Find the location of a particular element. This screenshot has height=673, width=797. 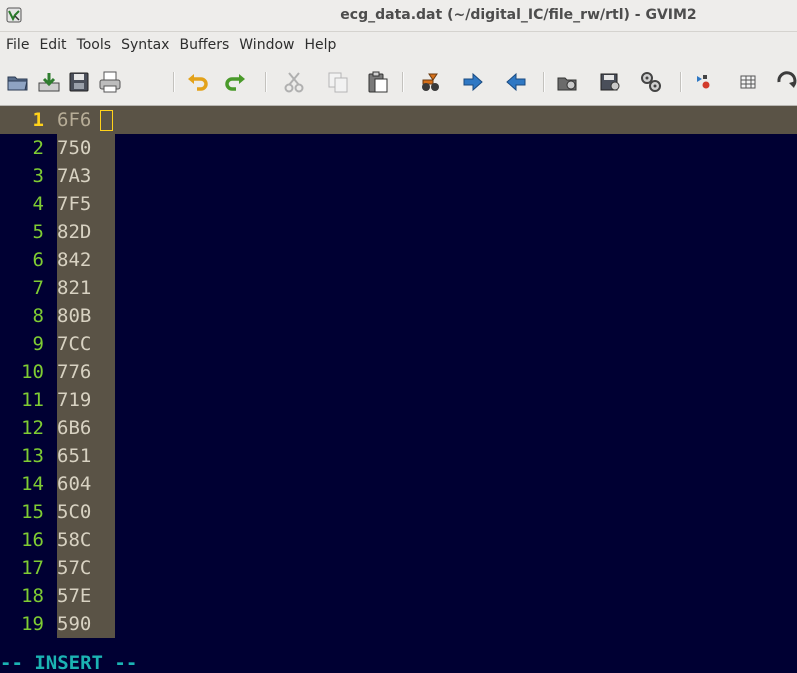

editor-line: 14 604 is located at coordinates (398, 484).